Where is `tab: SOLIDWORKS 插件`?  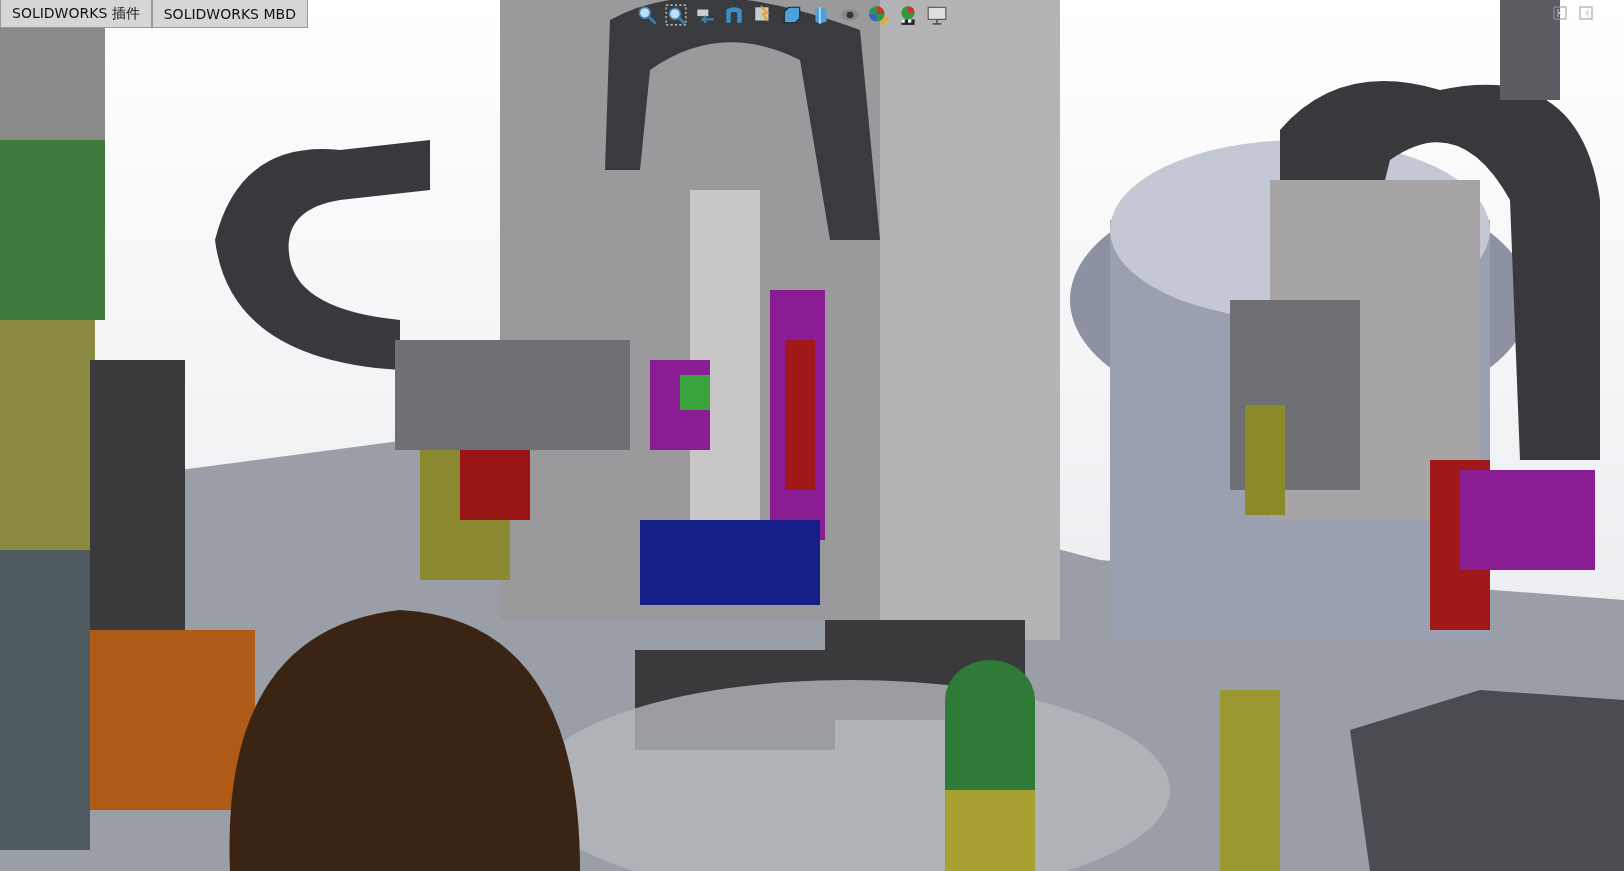 tab: SOLIDWORKS 插件 is located at coordinates (76, 14).